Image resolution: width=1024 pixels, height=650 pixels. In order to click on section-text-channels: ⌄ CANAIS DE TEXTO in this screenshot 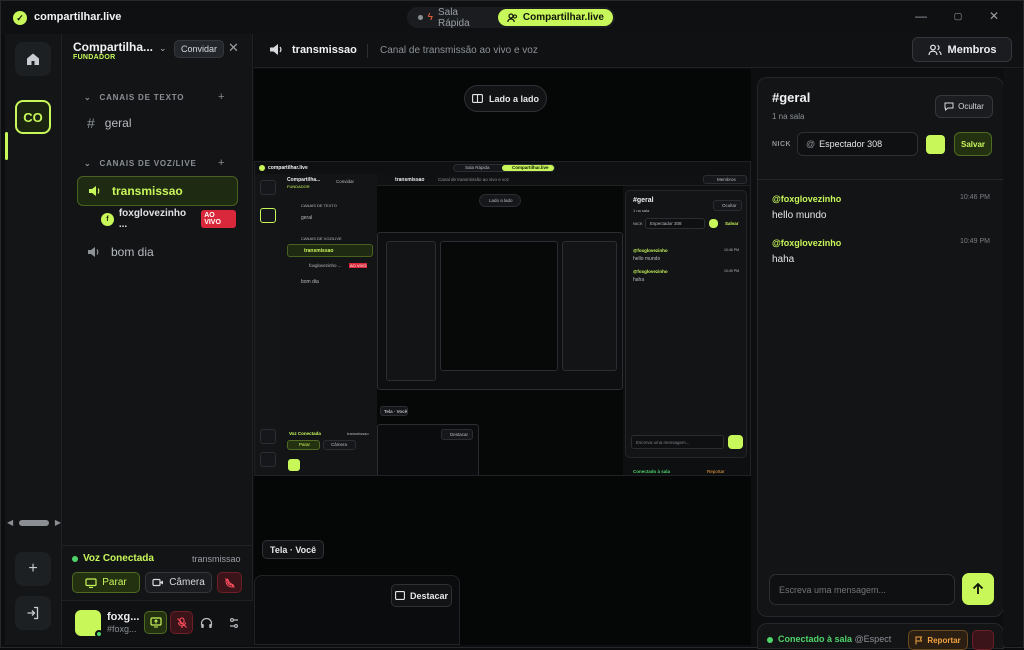, I will do `click(134, 97)`.